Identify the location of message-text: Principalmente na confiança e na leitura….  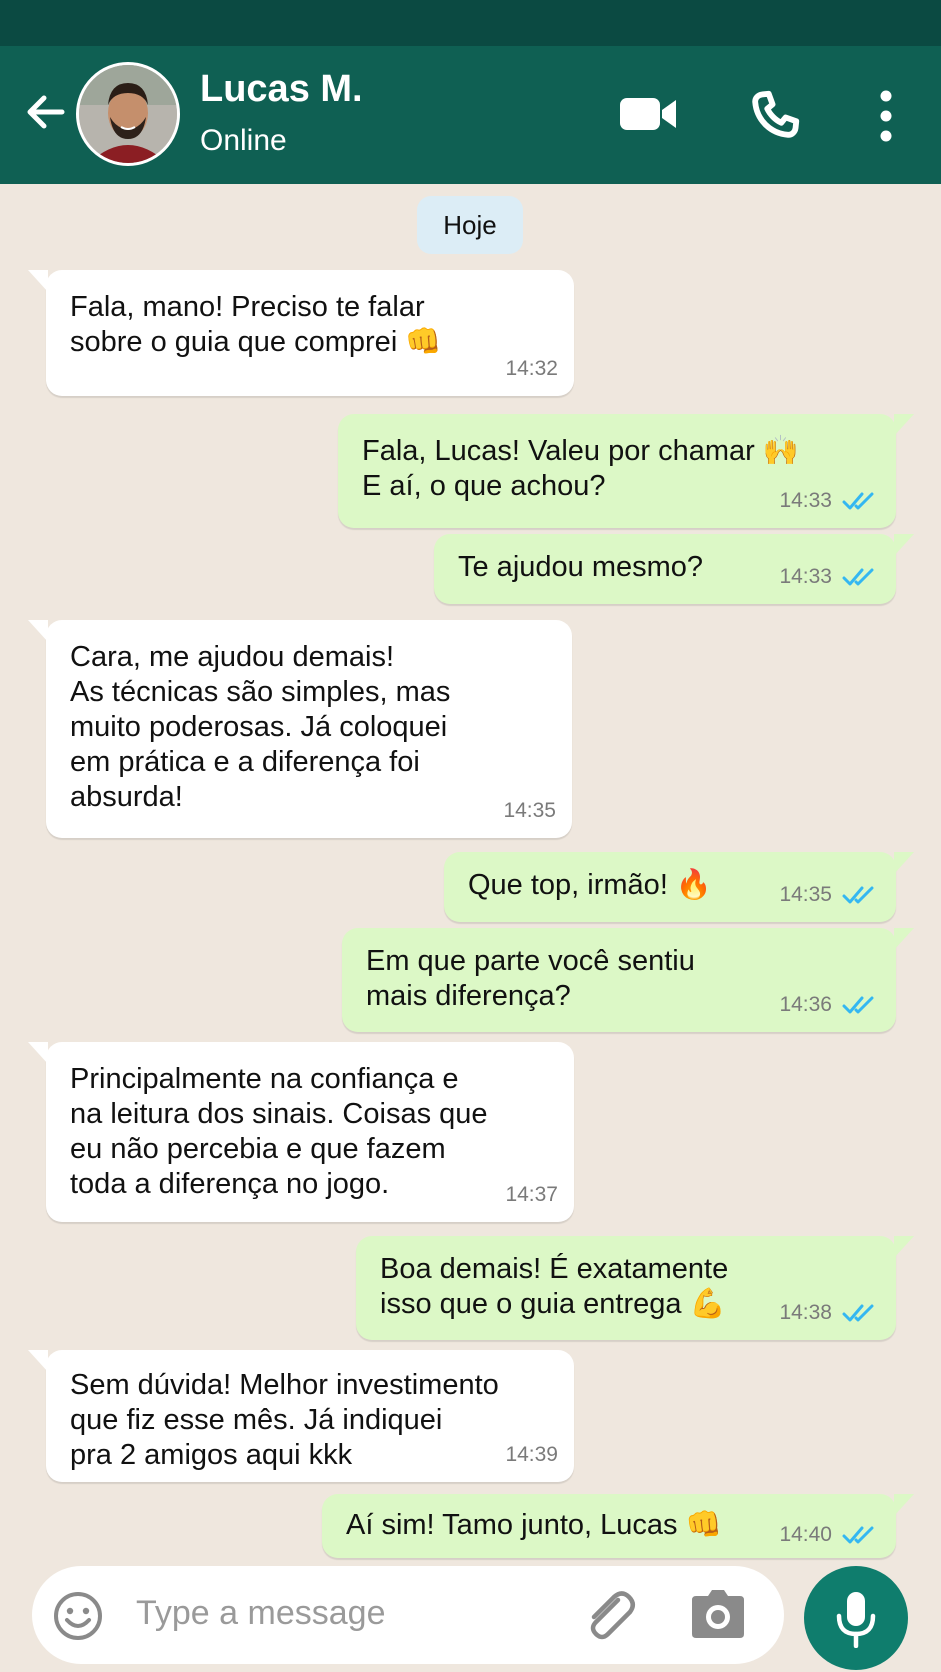
(279, 1131).